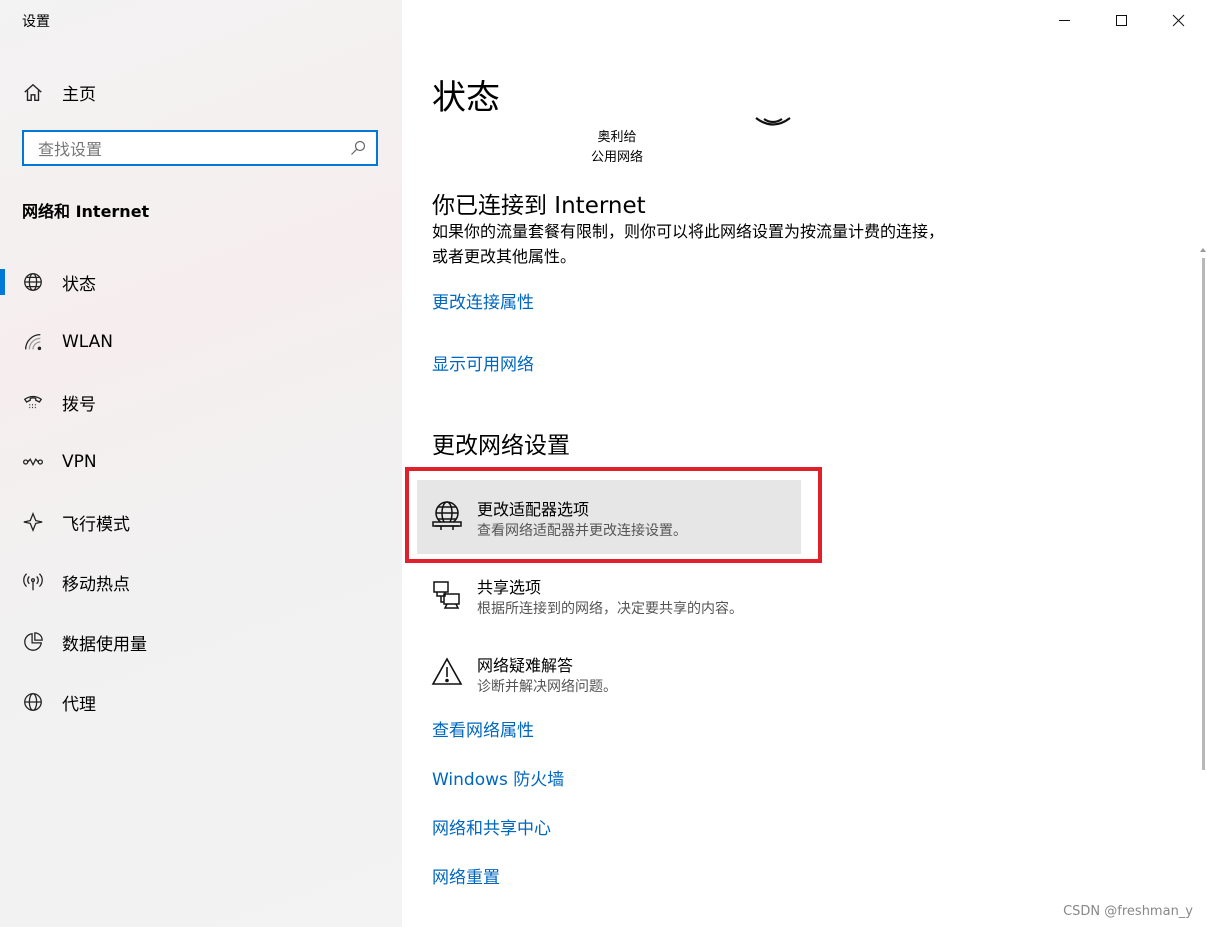 Image resolution: width=1207 pixels, height=927 pixels. Describe the element at coordinates (201, 342) in the screenshot. I see `sidebar-item-wlan: WLAN` at that location.